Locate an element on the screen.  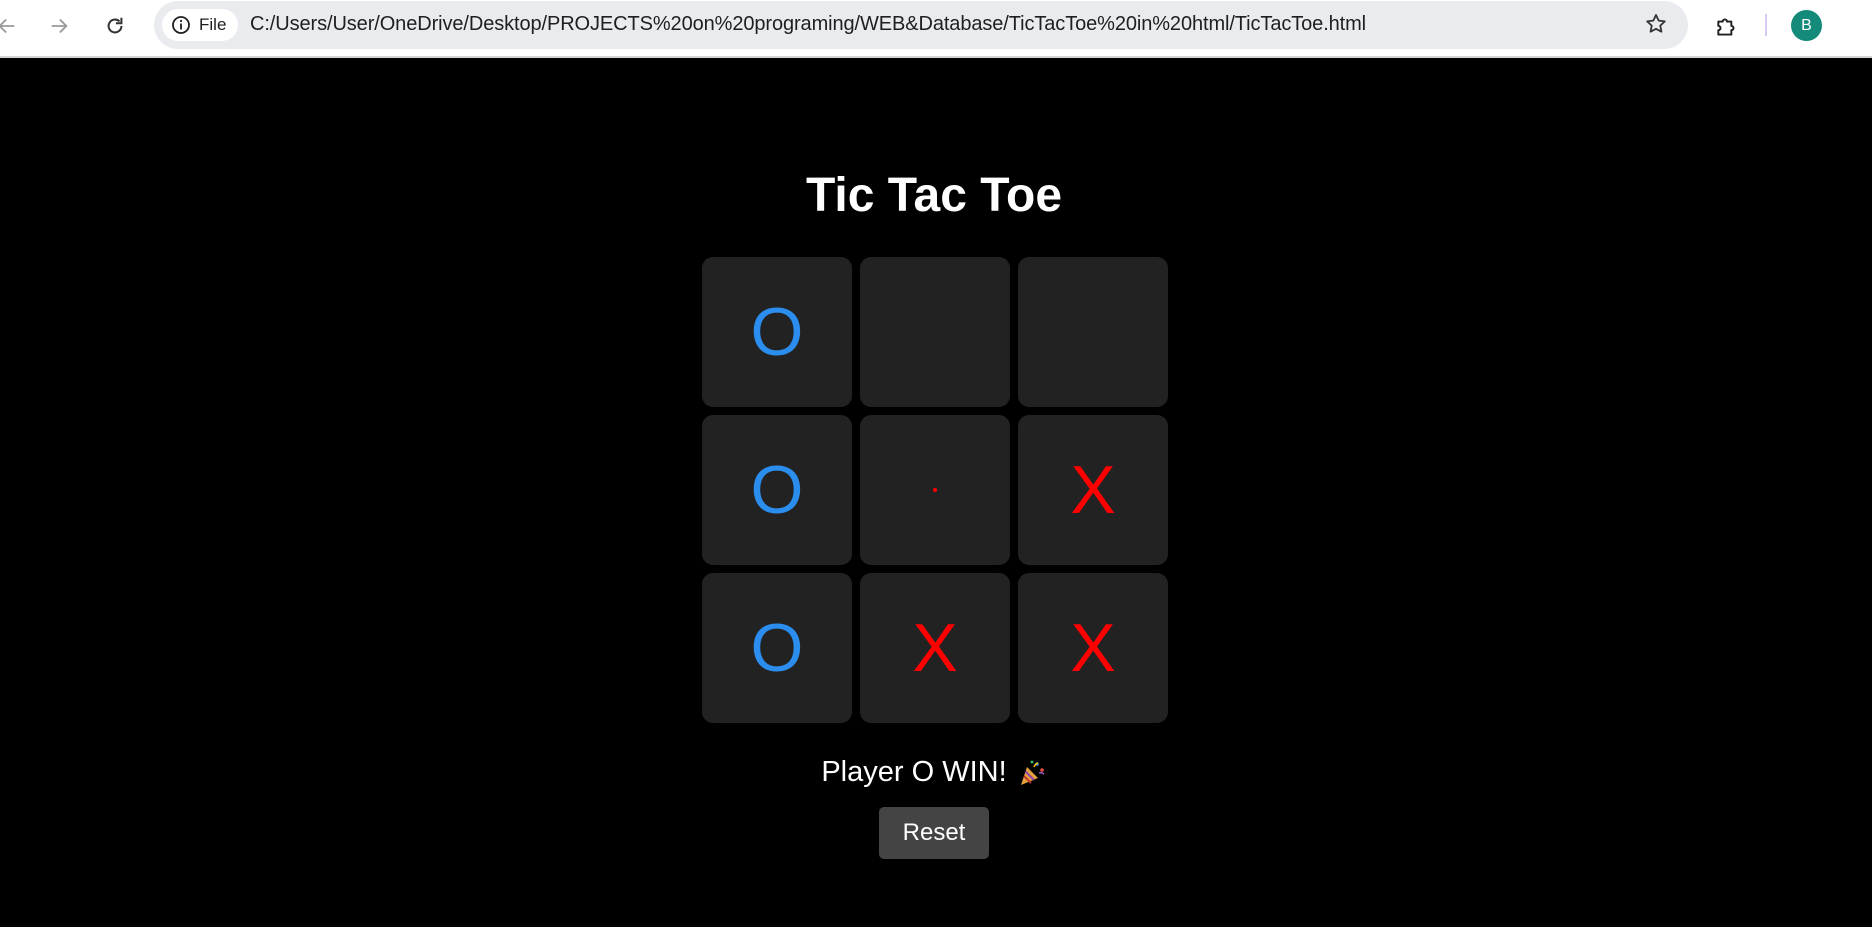
reload-icon is located at coordinates (115, 25).